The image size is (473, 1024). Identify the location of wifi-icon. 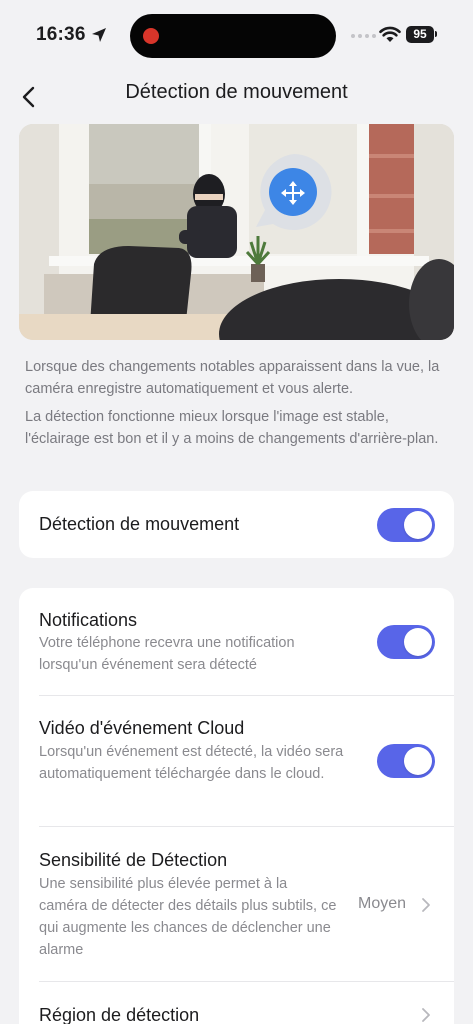
(390, 34).